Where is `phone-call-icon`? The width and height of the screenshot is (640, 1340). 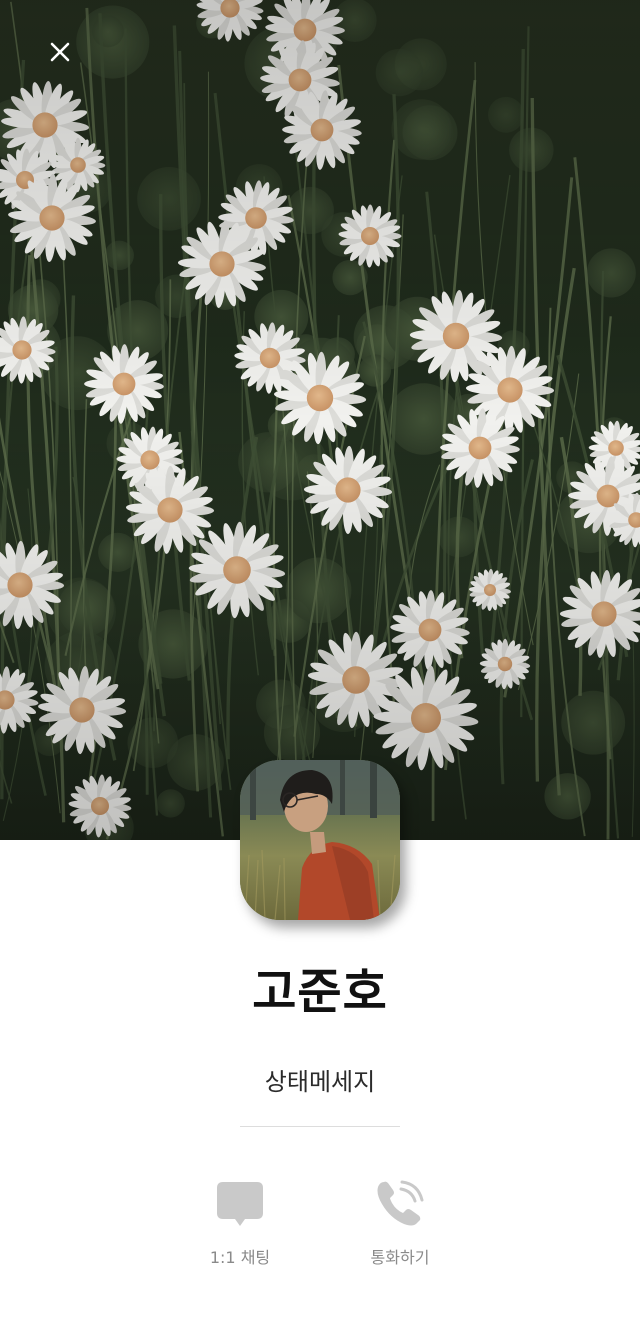
phone-call-icon is located at coordinates (400, 1204).